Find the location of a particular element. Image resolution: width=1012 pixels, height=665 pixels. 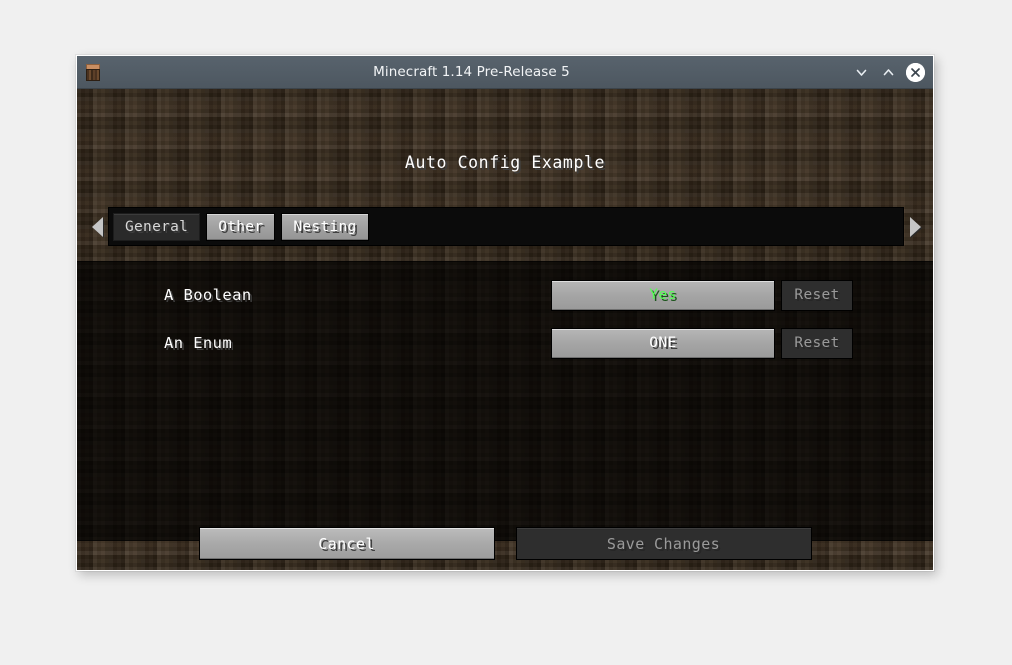

save-changes-button: Save Changes is located at coordinates (663, 543).